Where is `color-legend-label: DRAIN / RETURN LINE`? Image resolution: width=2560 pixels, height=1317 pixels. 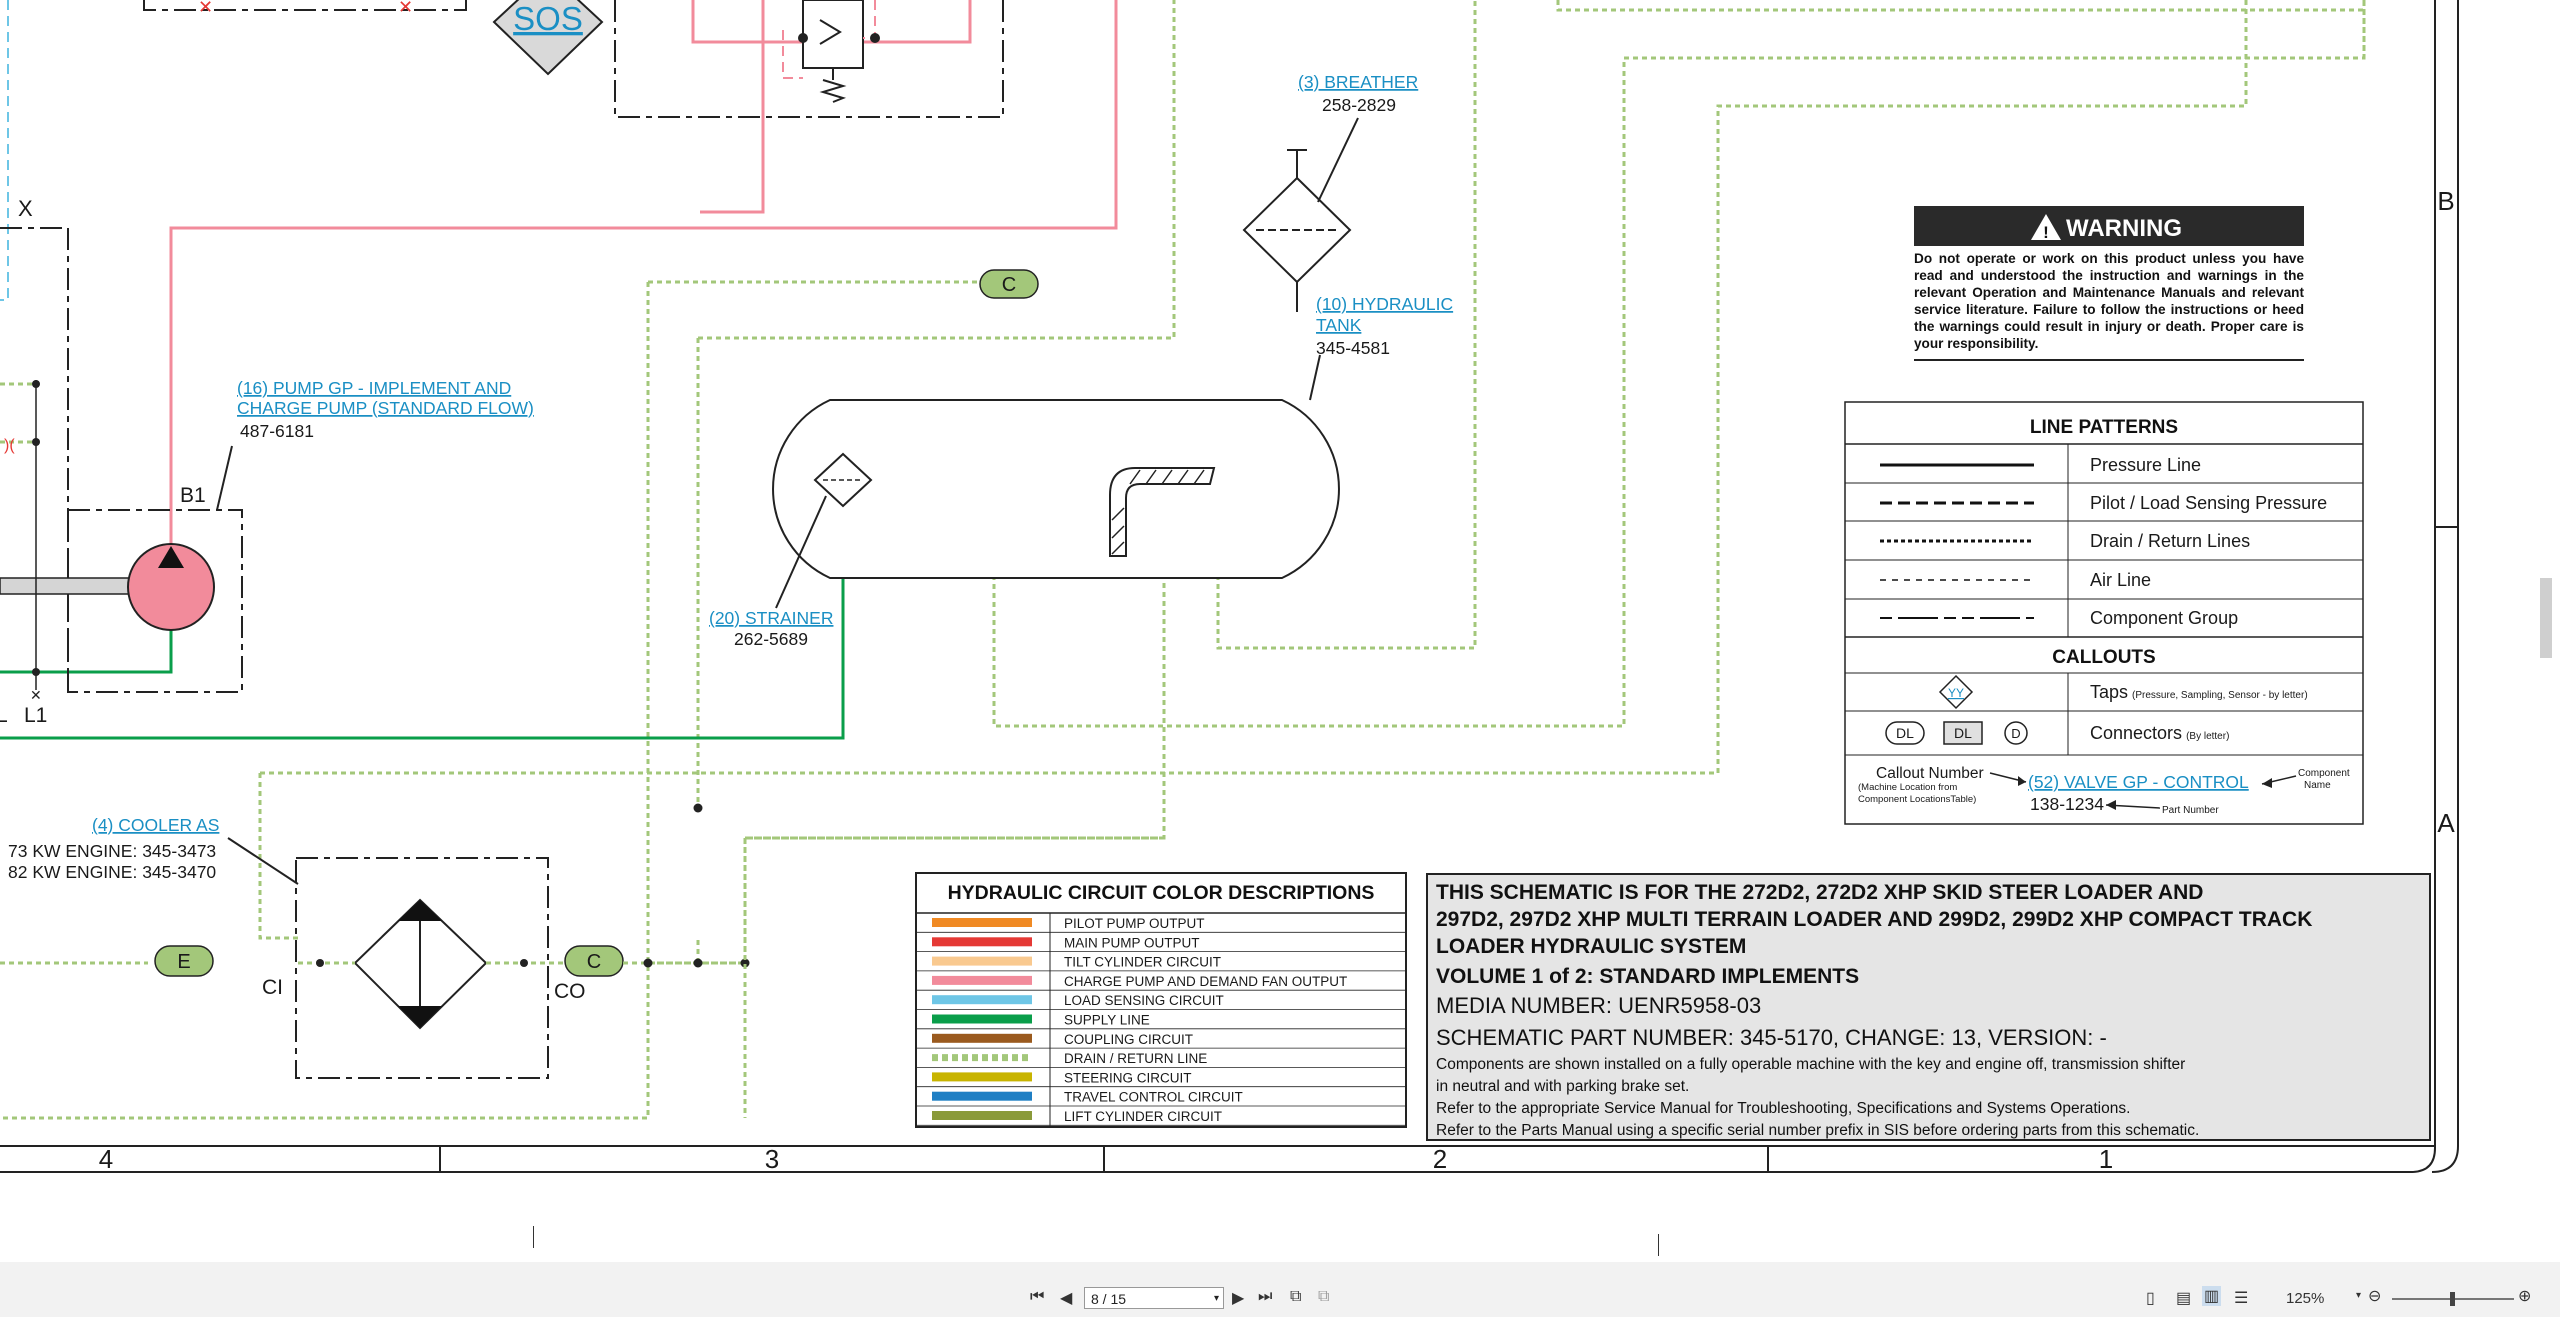
color-legend-label: DRAIN / RETURN LINE is located at coordinates (1135, 1058).